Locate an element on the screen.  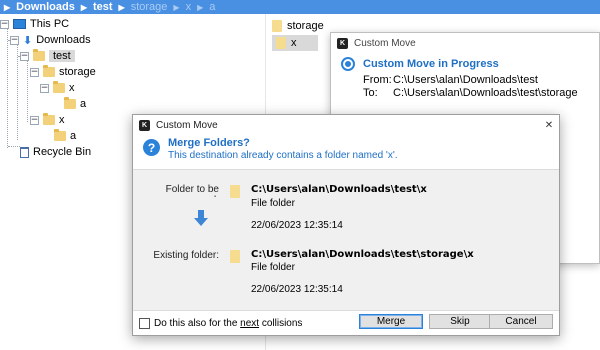
breadcrumb: ▶ Downloads ▶ test ▶ storage ▶ x ▶ a is located at coordinates (300, 7).